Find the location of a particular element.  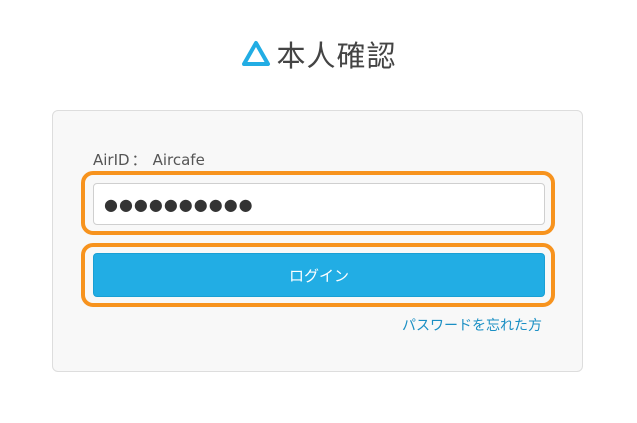

airregi-triangle-icon is located at coordinates (256, 54).